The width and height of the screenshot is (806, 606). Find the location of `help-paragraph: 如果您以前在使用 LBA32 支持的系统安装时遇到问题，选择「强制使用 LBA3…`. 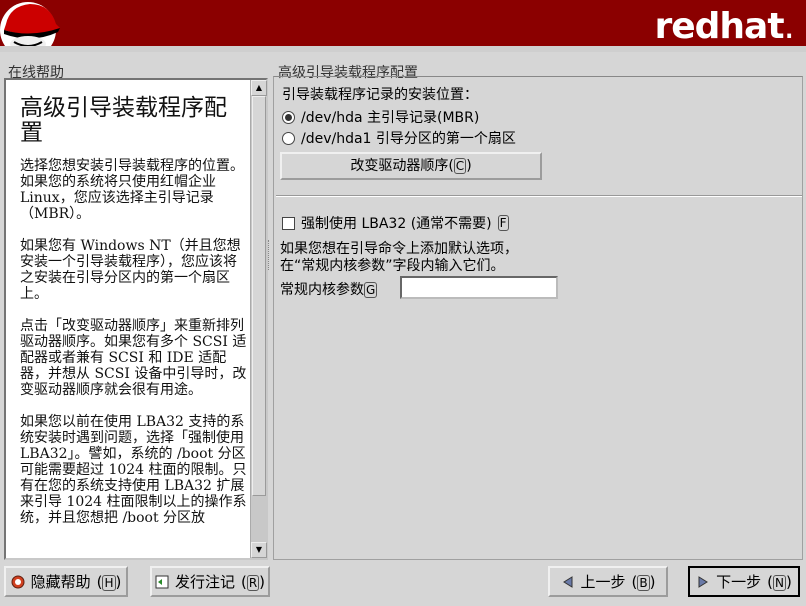

help-paragraph: 如果您以前在使用 LBA32 支持的系统安装时遇到问题，选择「强制使用 LBA3… is located at coordinates (133, 470).